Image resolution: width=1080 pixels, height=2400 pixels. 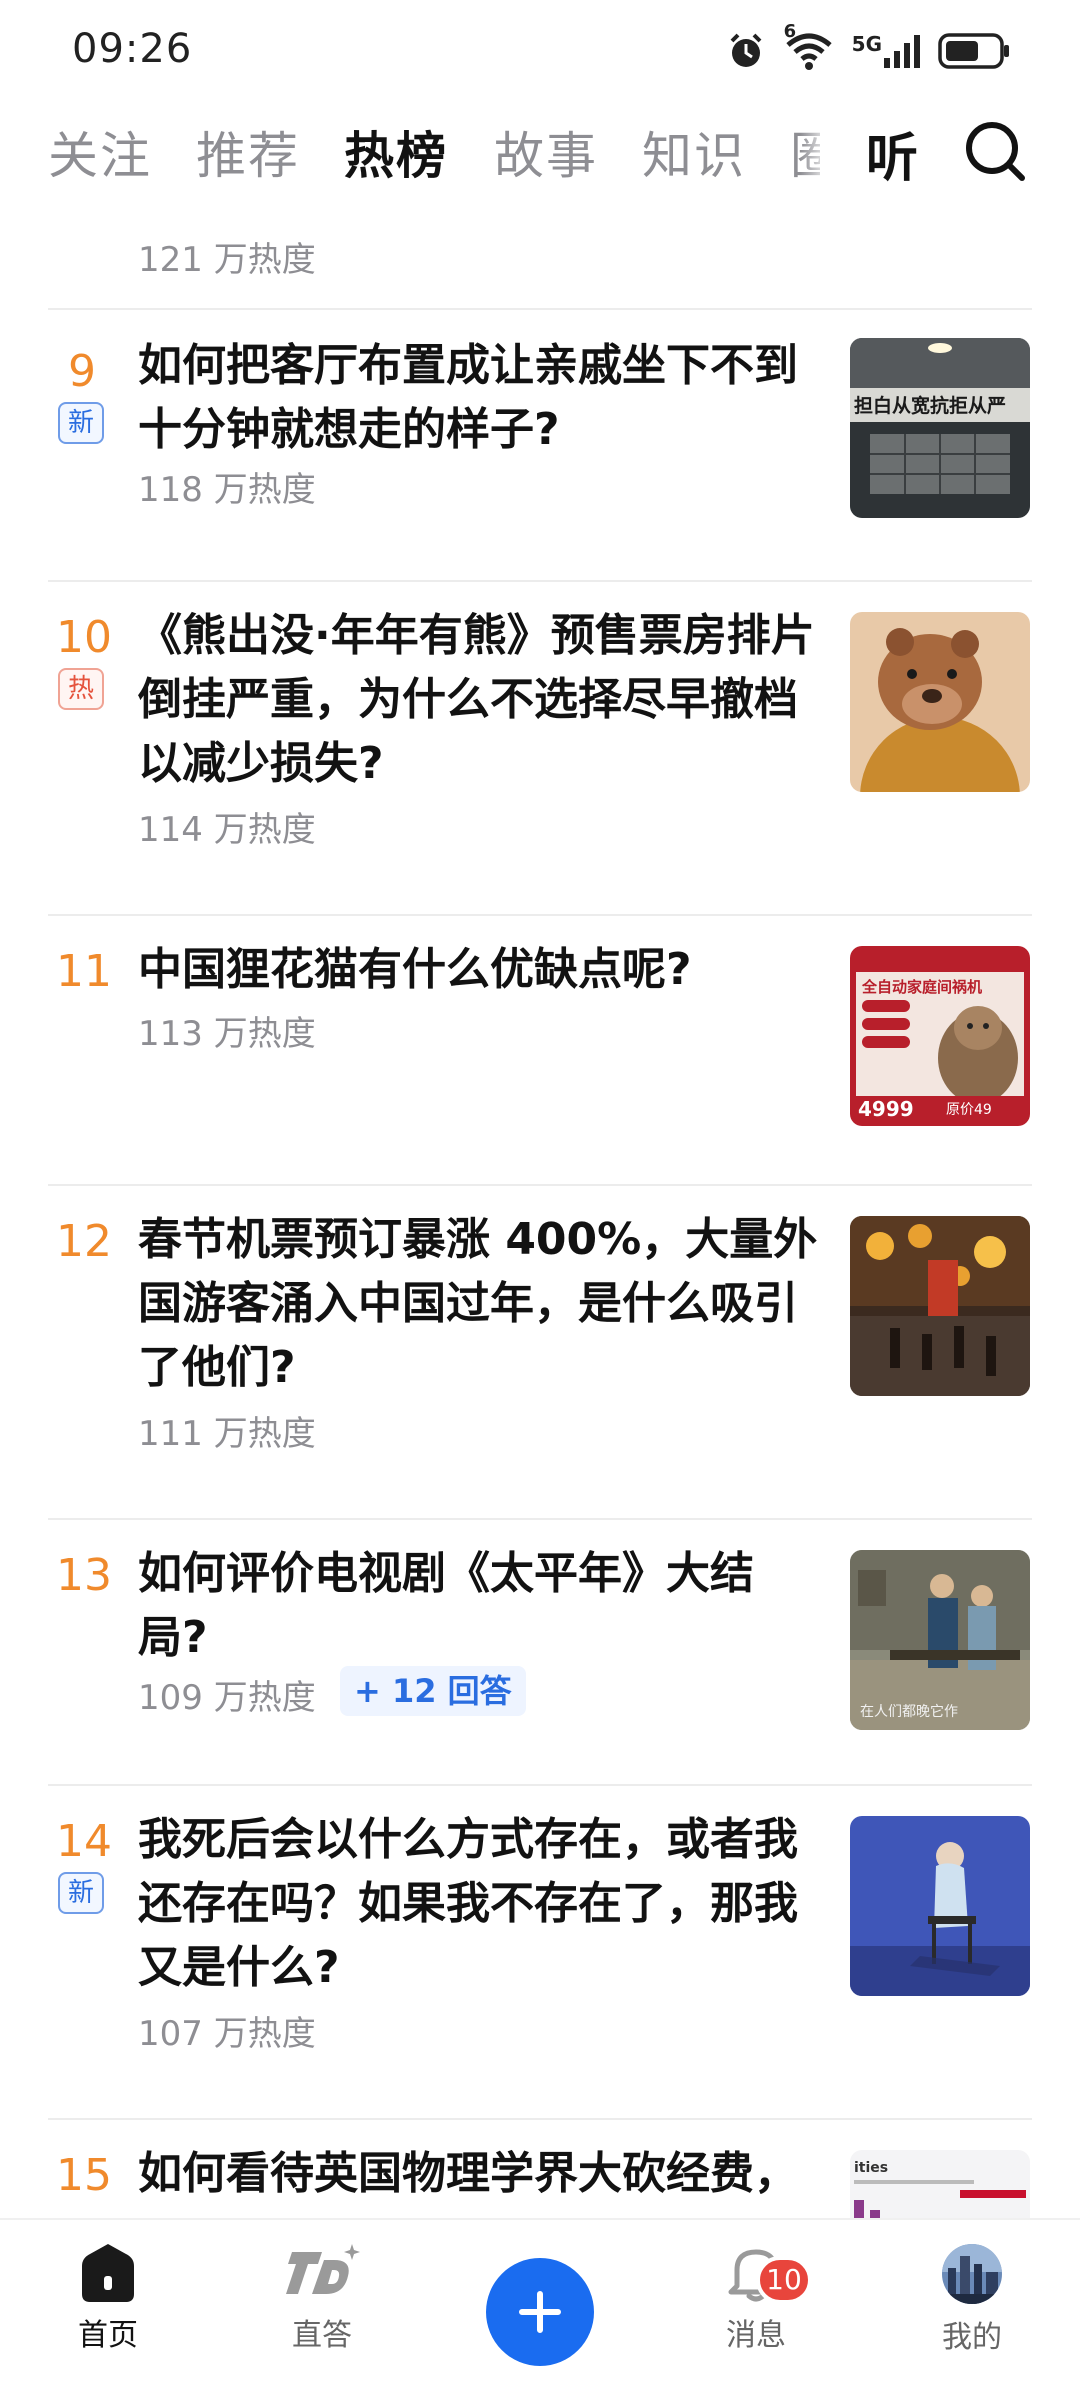 I want to click on question-title: 如何把客厅布置成让亲戚坐下不到十分钟就想走的样子?, so click(x=478, y=398).